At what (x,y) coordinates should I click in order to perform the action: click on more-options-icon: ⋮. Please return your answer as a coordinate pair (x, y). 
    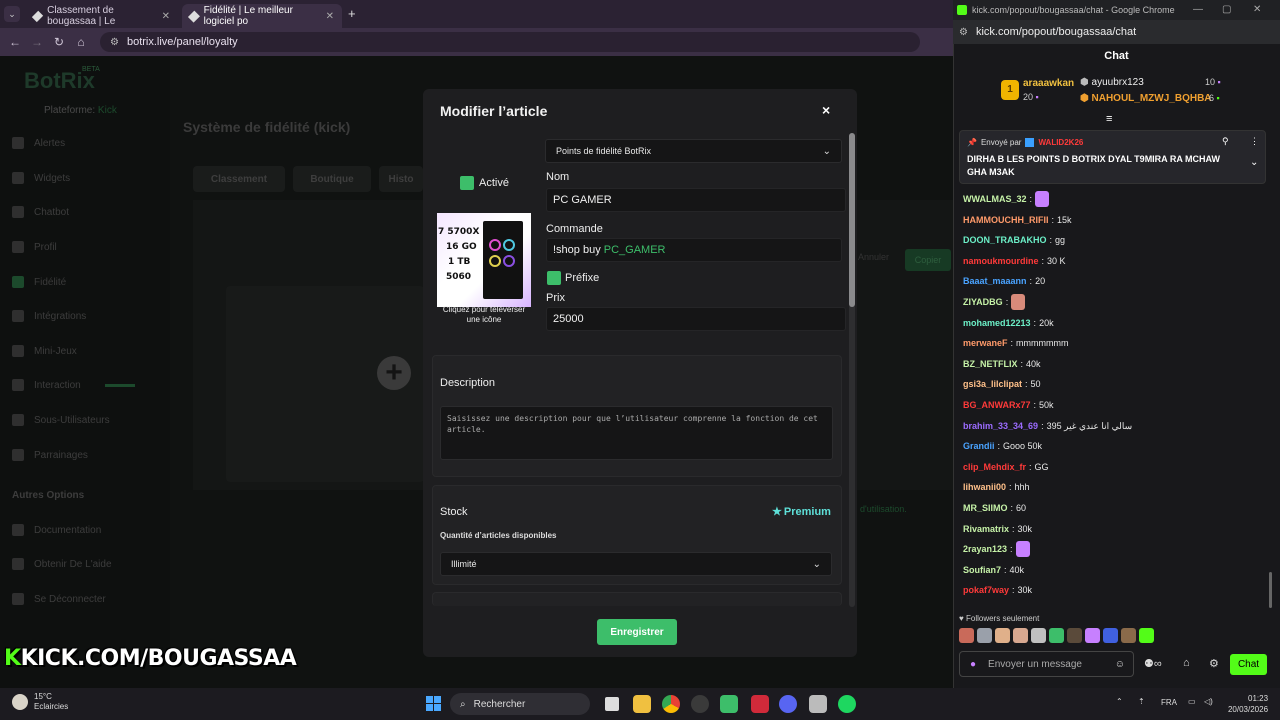
    Looking at the image, I should click on (1254, 141).